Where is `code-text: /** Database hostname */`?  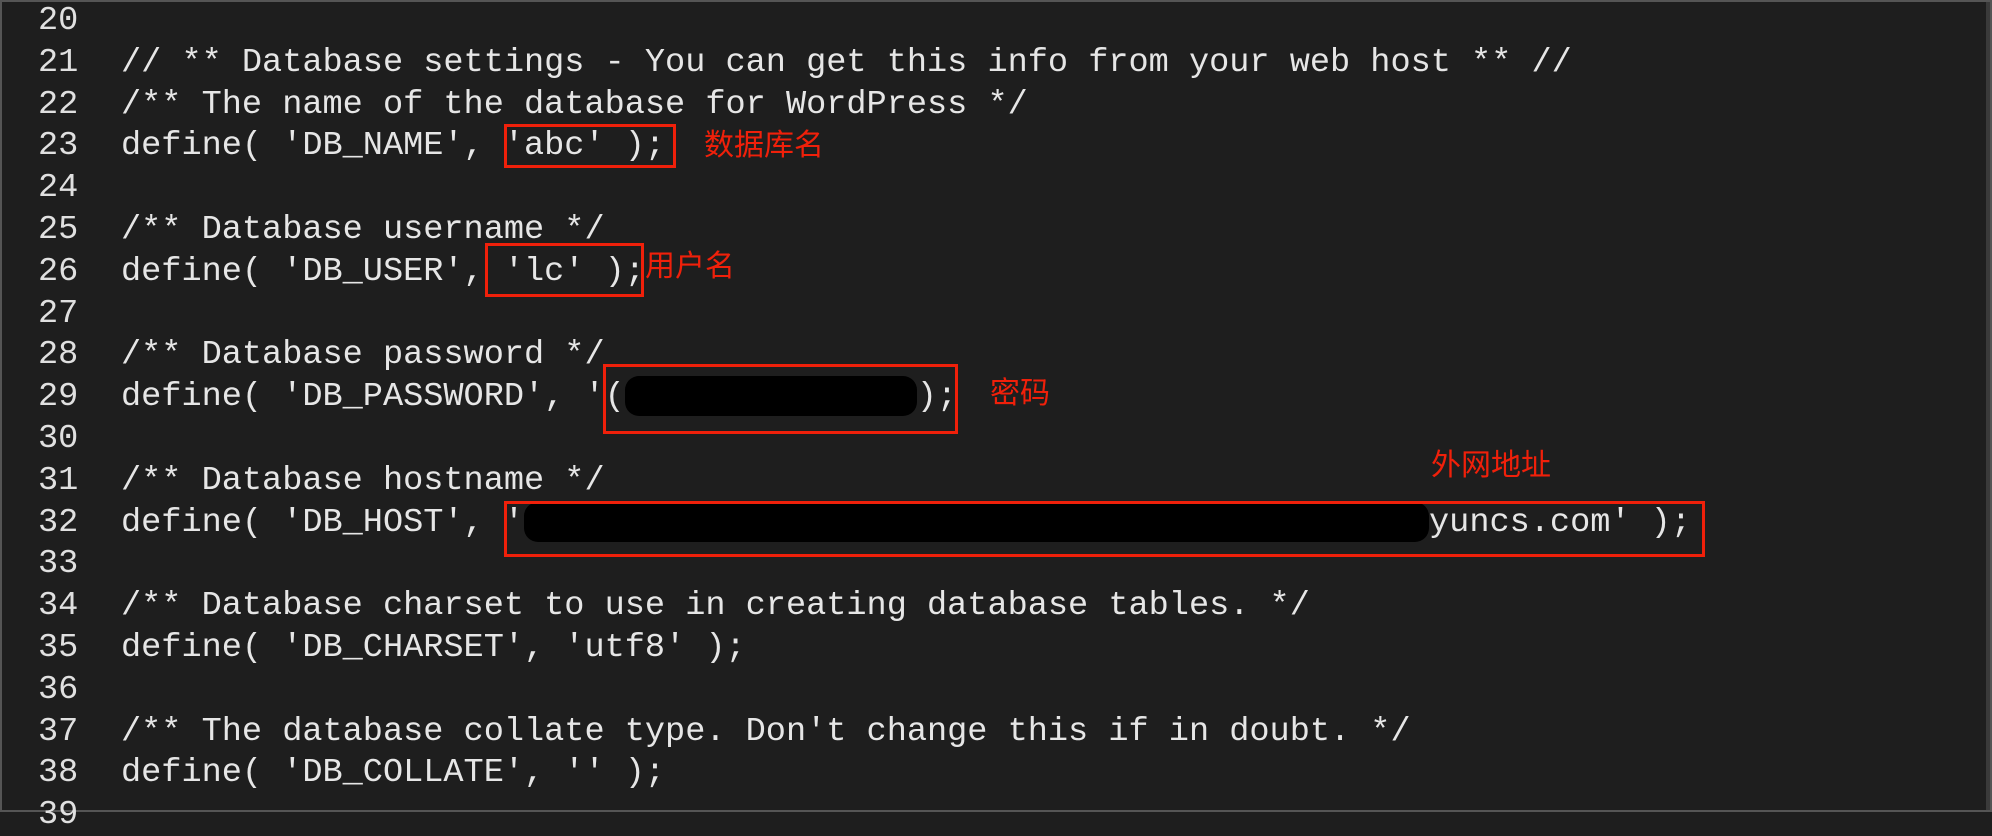
code-text: /** Database hostname */ is located at coordinates (363, 480).